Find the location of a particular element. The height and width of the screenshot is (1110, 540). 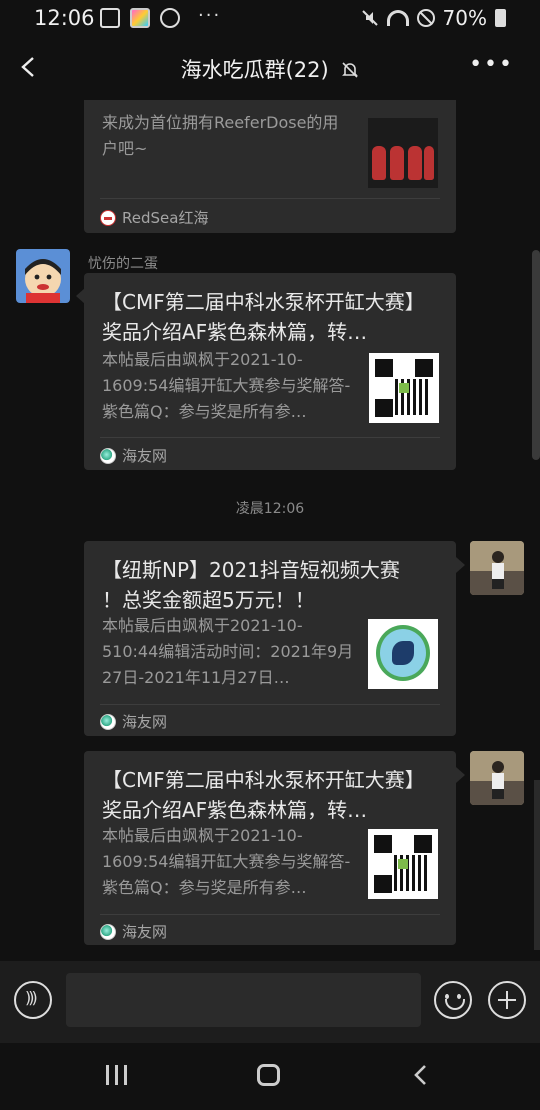

more-dots-icon: ··· is located at coordinates (210, 15).